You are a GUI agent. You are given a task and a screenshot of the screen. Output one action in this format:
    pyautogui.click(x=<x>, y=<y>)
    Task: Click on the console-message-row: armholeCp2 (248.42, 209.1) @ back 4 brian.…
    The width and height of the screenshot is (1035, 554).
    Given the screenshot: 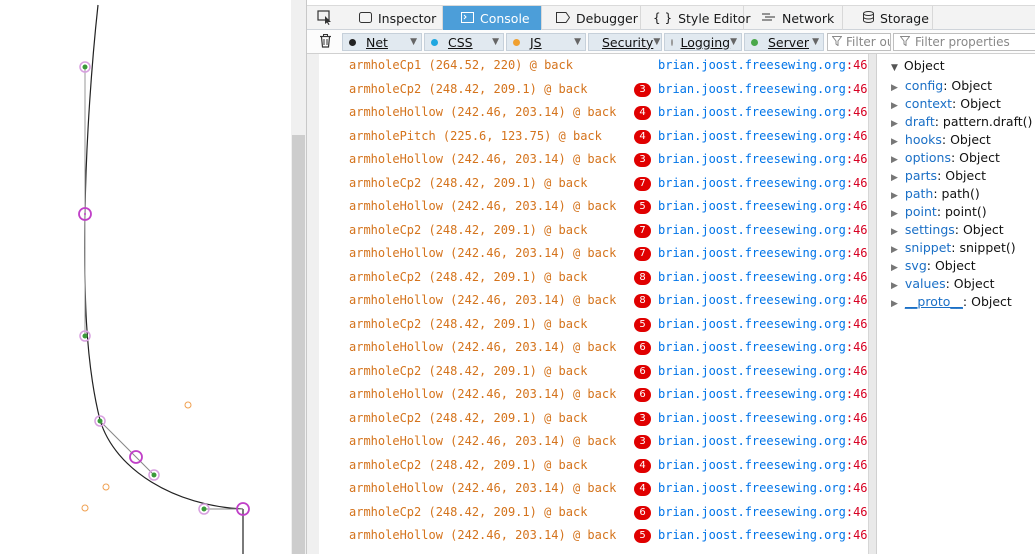 What is the action you would take?
    pyautogui.click(x=593, y=465)
    